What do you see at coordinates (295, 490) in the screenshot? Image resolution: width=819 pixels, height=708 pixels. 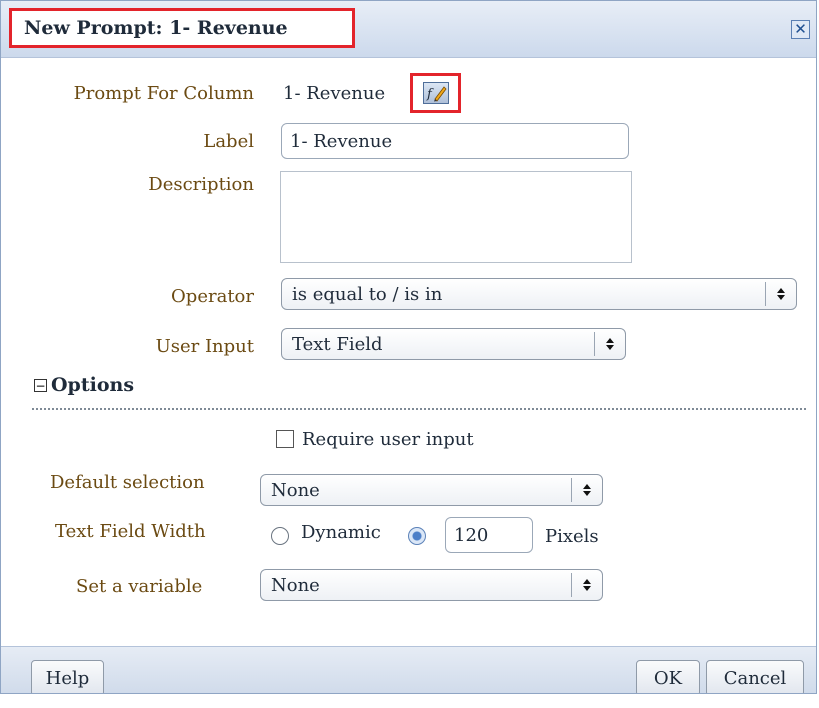 I see `default-selection-value: None` at bounding box center [295, 490].